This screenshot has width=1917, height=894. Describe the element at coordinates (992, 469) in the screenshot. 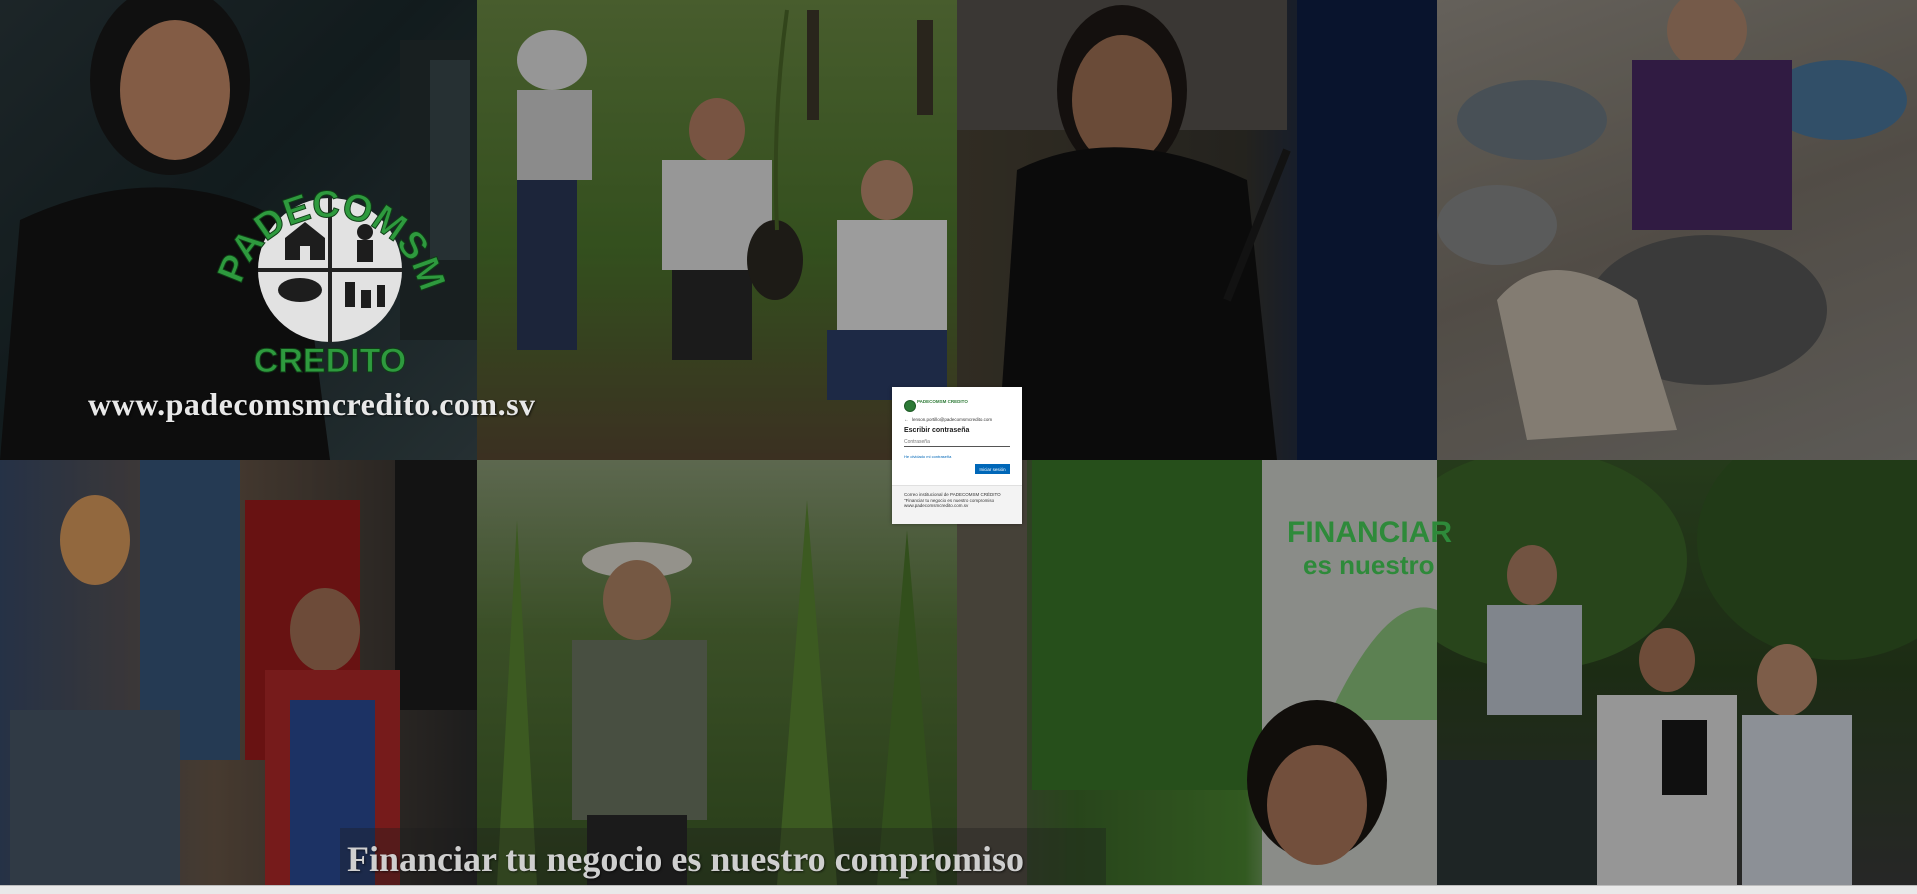

I see `sign-in-button: Iniciar sesión` at that location.